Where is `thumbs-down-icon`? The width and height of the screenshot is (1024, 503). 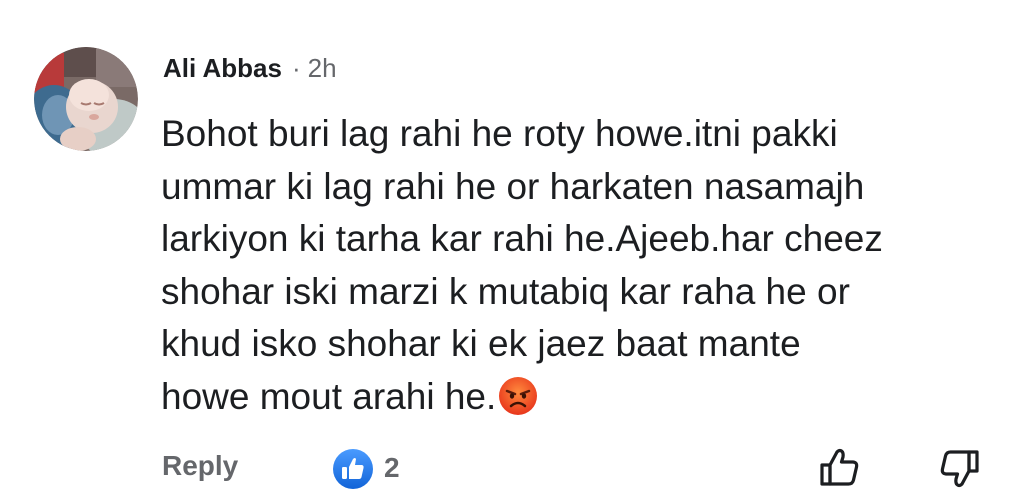 thumbs-down-icon is located at coordinates (959, 468).